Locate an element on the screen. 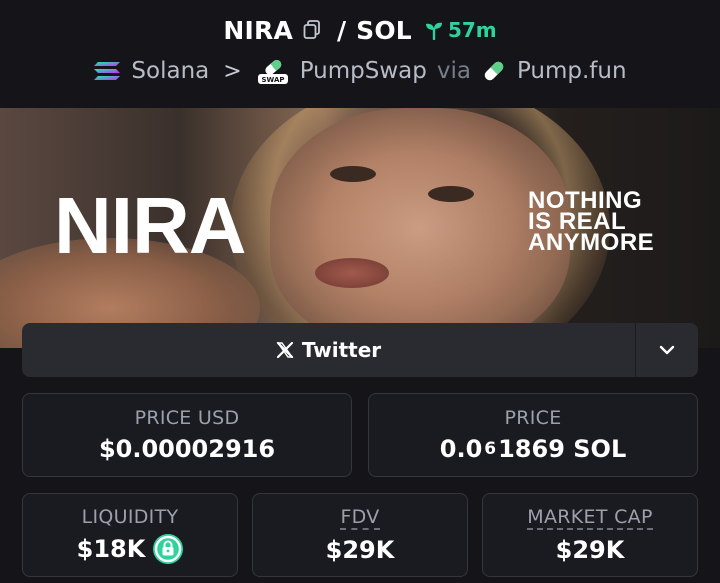  social-dropdown-button is located at coordinates (667, 350).